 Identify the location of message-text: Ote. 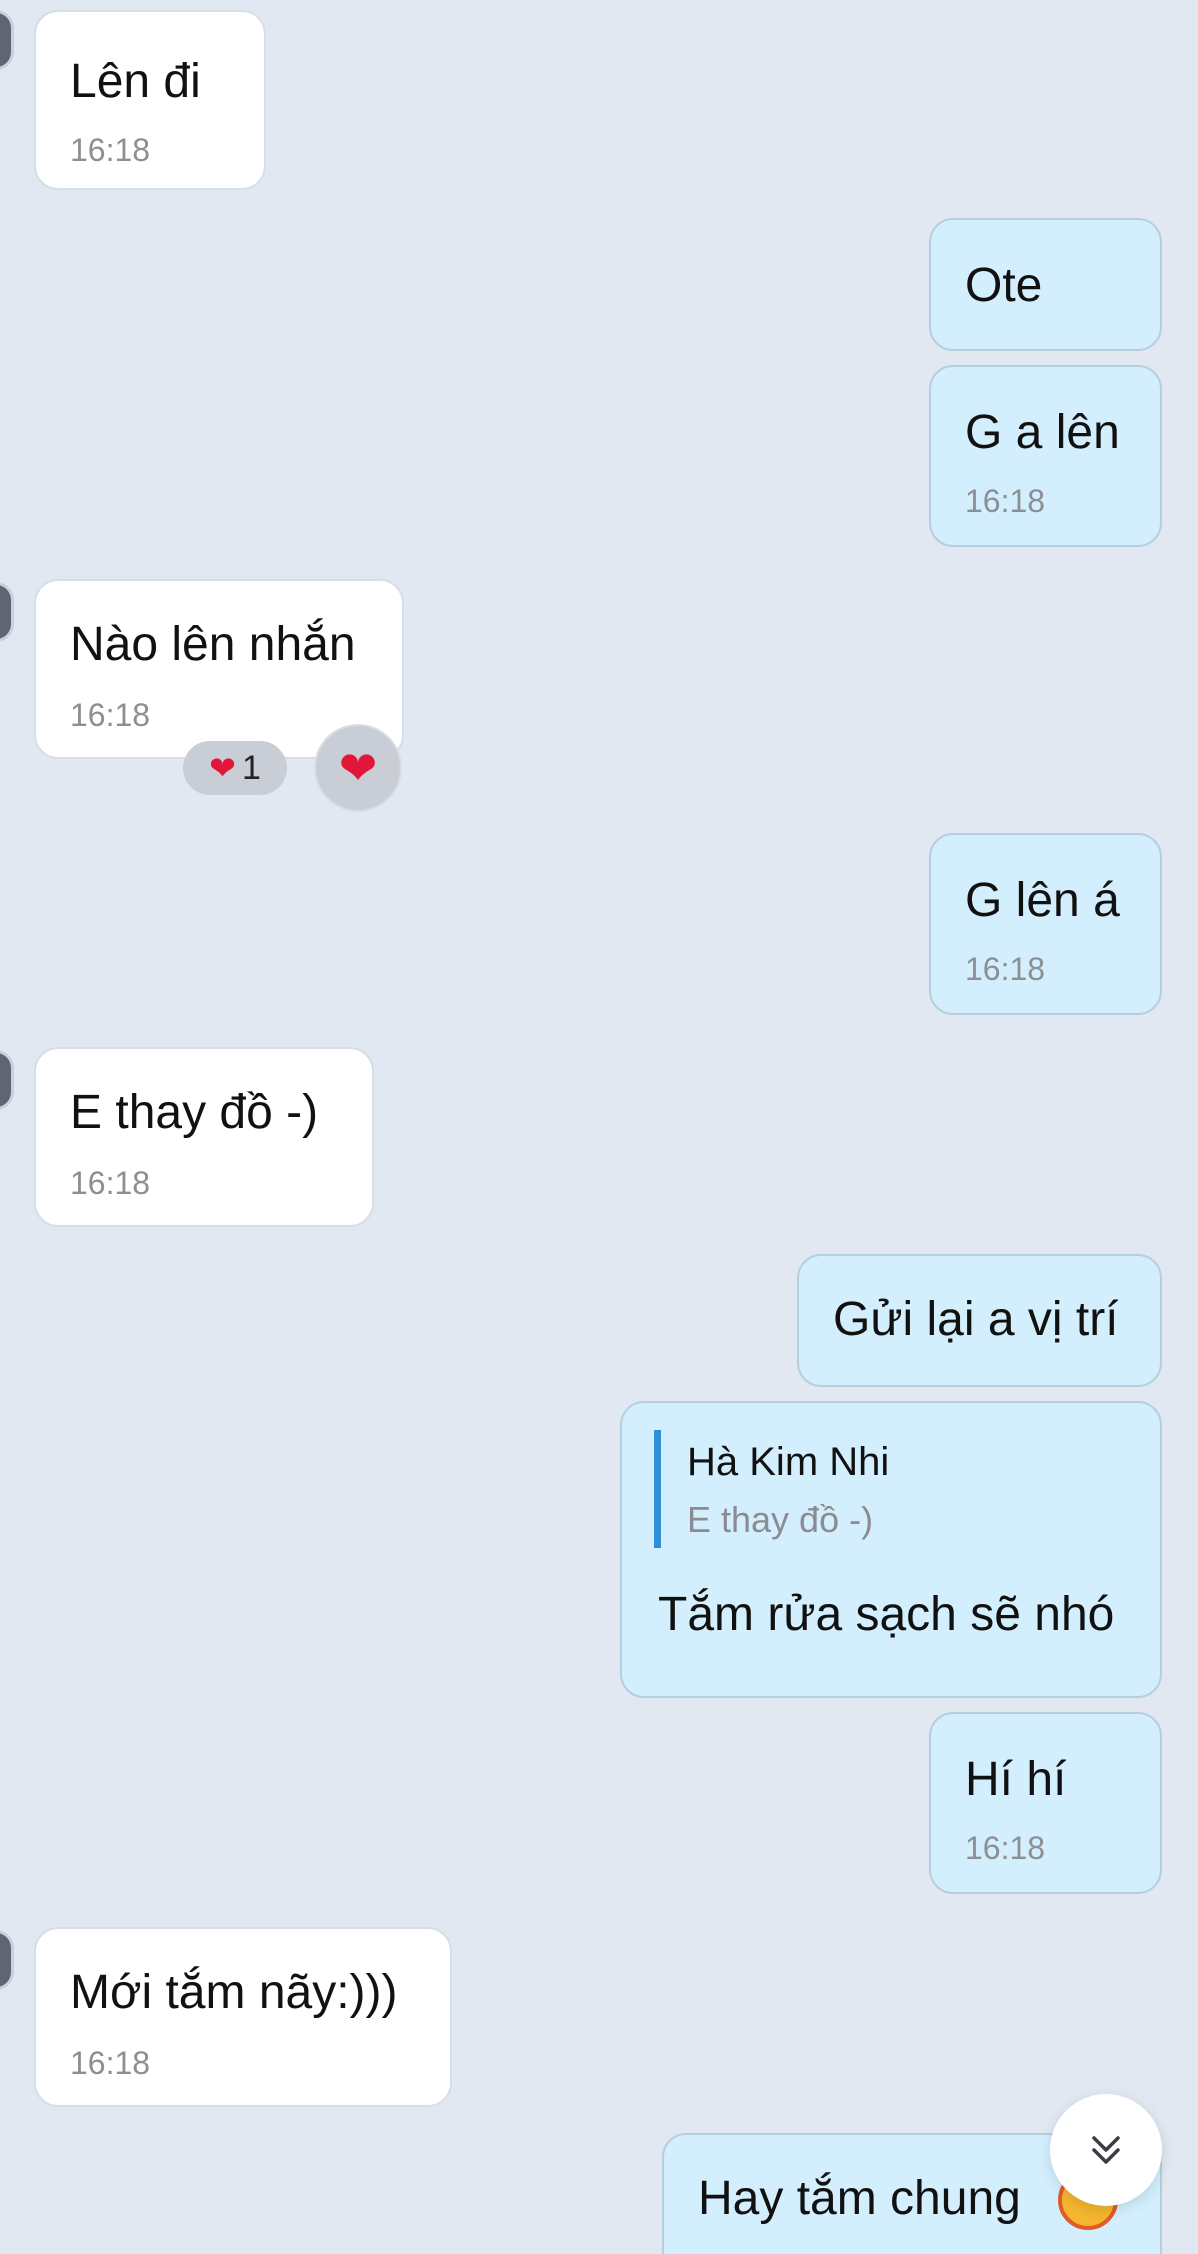
(1004, 285).